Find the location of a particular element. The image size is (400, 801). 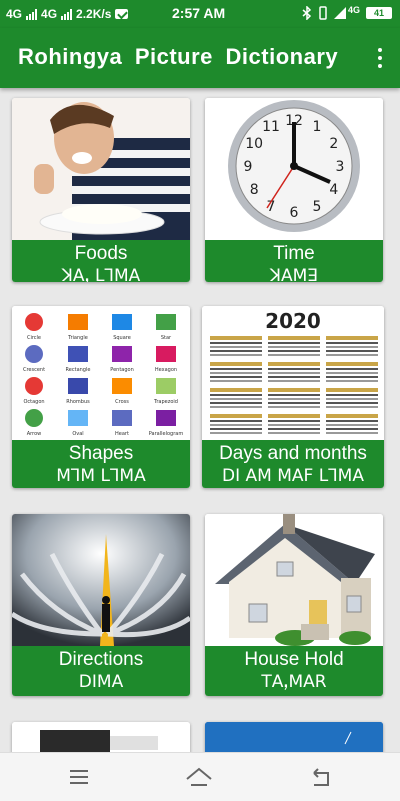

shape-rectangle is located at coordinates (78, 354).